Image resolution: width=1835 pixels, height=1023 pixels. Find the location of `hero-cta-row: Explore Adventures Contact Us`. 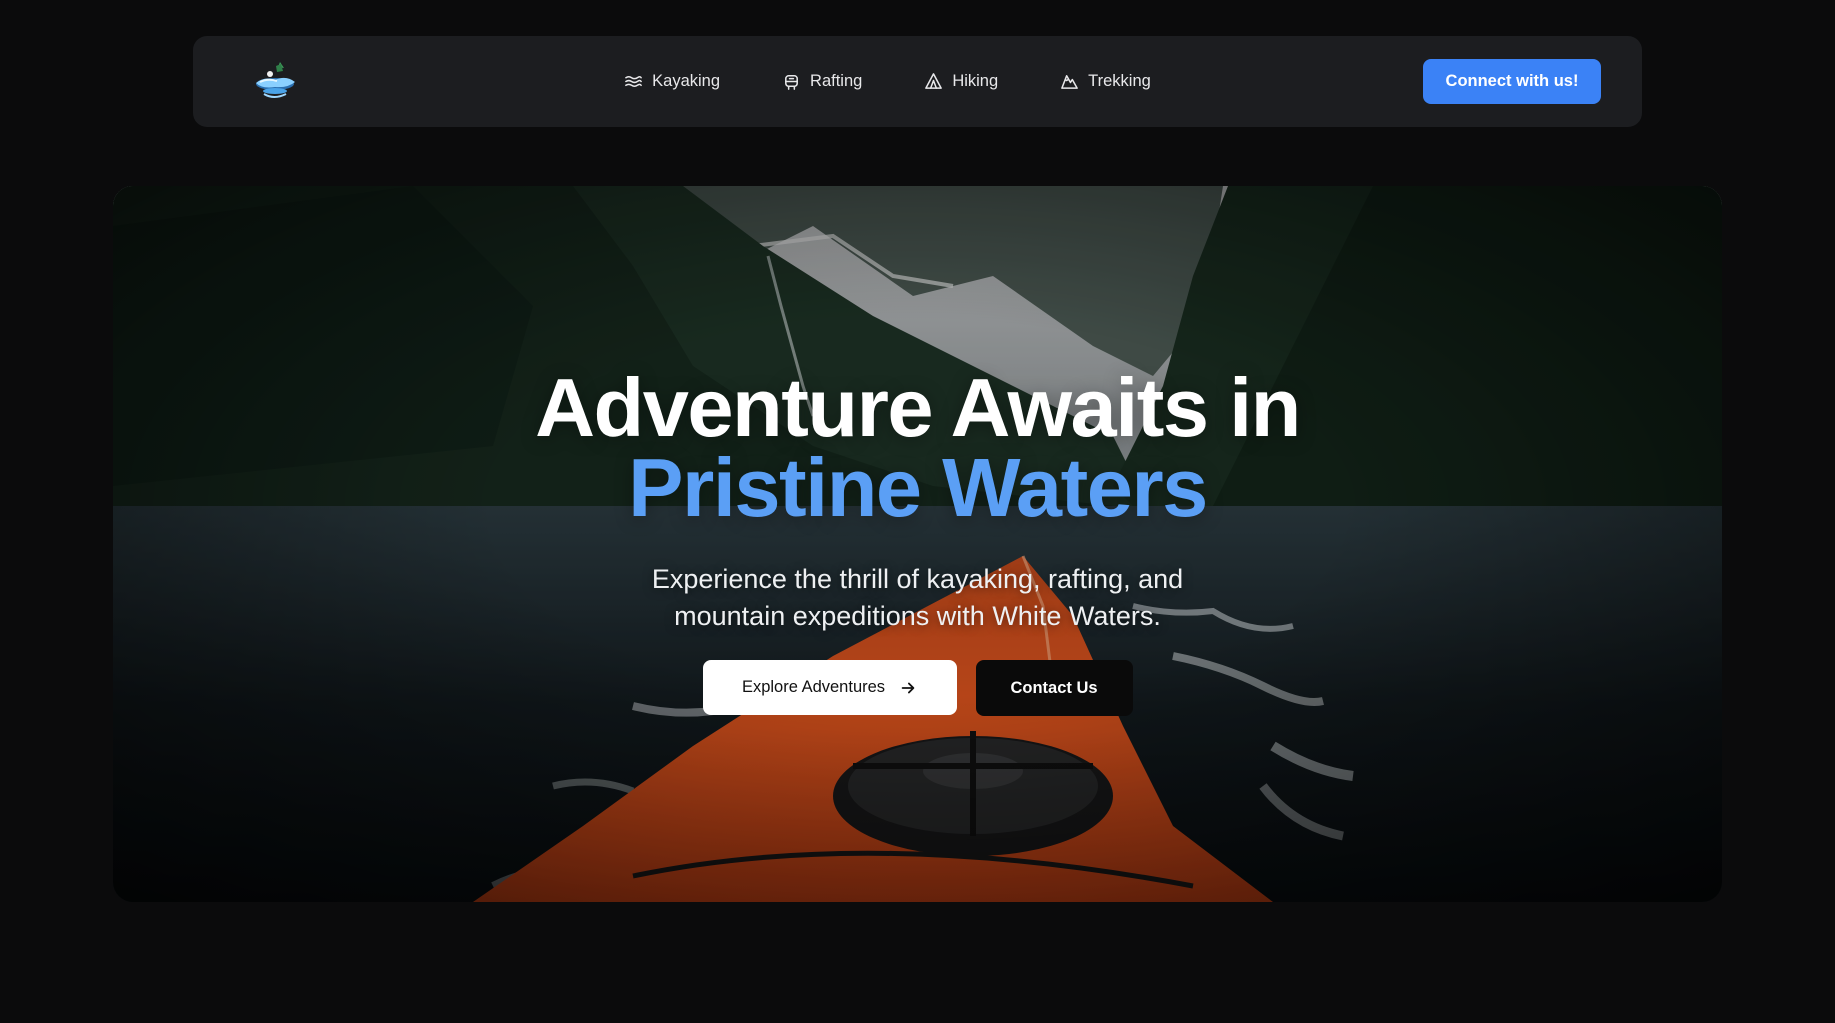

hero-cta-row: Explore Adventures Contact Us is located at coordinates (917, 688).